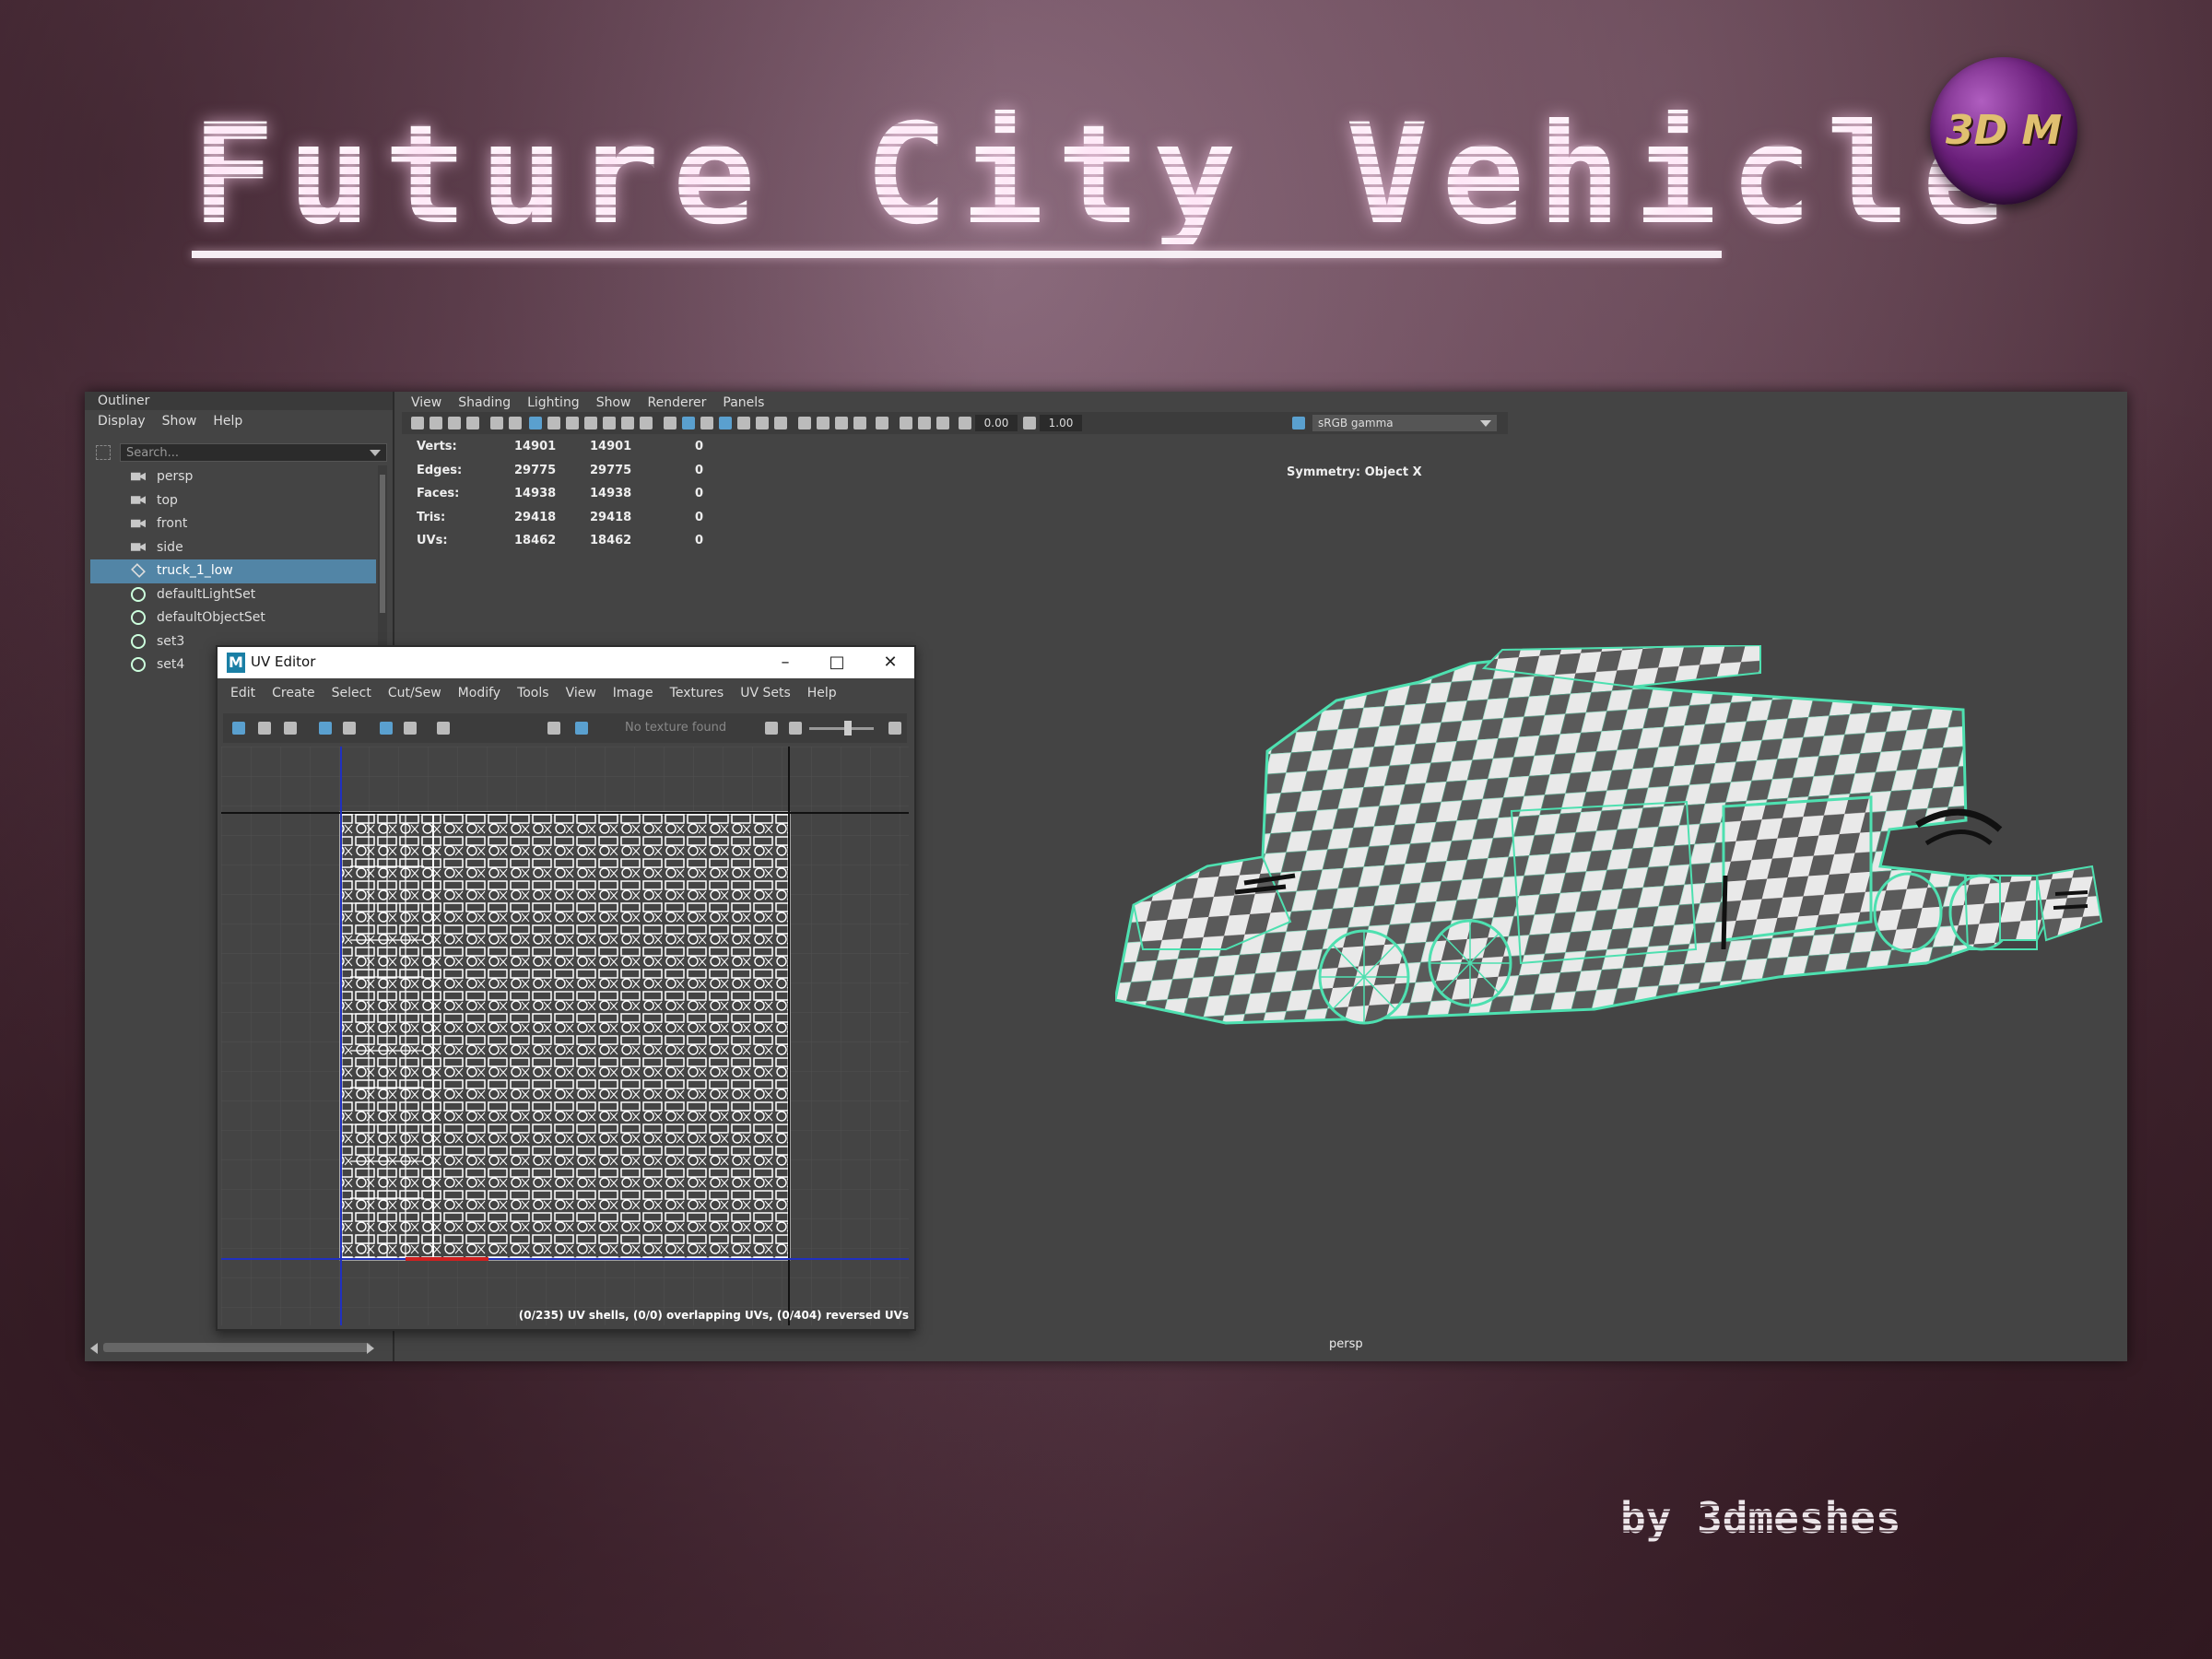  What do you see at coordinates (242, 693) in the screenshot?
I see `uv-menu-edit: Edit` at bounding box center [242, 693].